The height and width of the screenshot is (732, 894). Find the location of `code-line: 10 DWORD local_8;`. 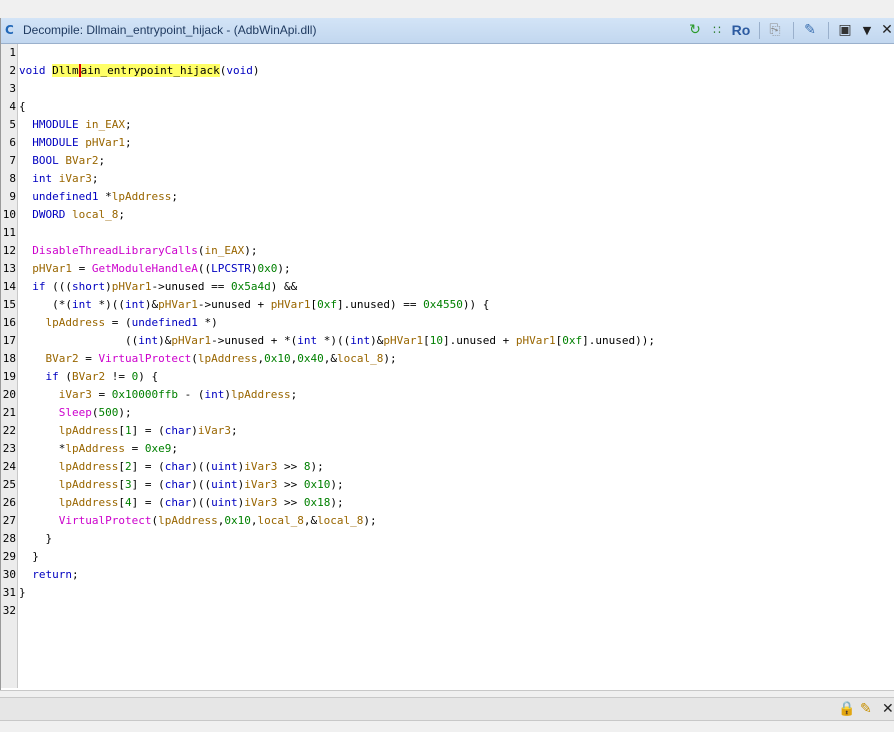

code-line: 10 DWORD local_8; is located at coordinates (447, 215).